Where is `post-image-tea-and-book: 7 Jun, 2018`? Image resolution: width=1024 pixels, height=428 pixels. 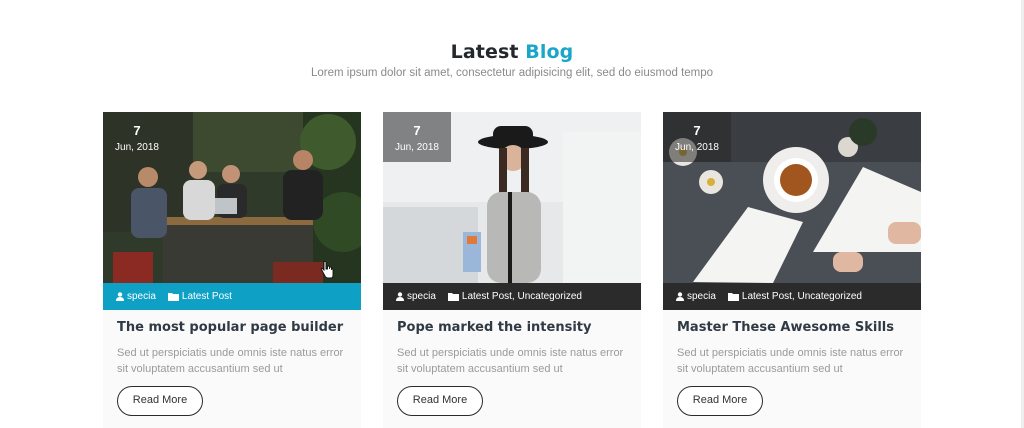 post-image-tea-and-book: 7 Jun, 2018 is located at coordinates (792, 197).